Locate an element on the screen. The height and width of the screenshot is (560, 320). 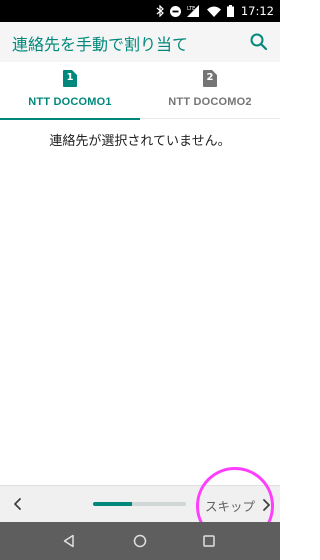
sim-2-number: 2 is located at coordinates (210, 77).